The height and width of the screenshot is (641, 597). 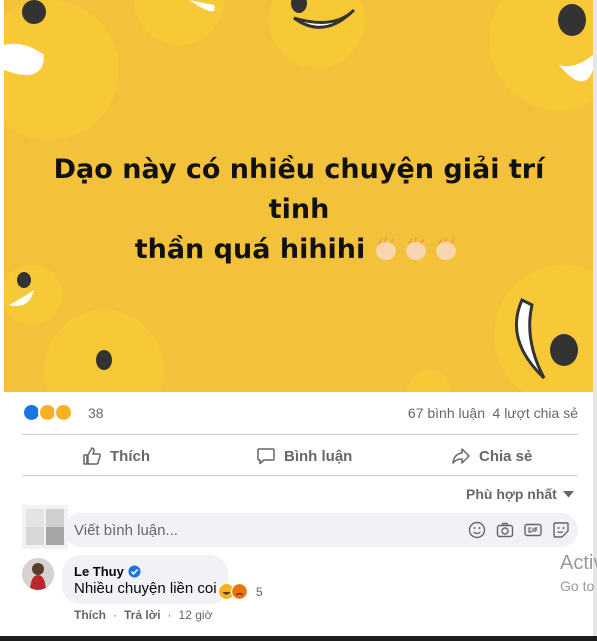 I want to click on comment-label: Bình luận, so click(x=318, y=456).